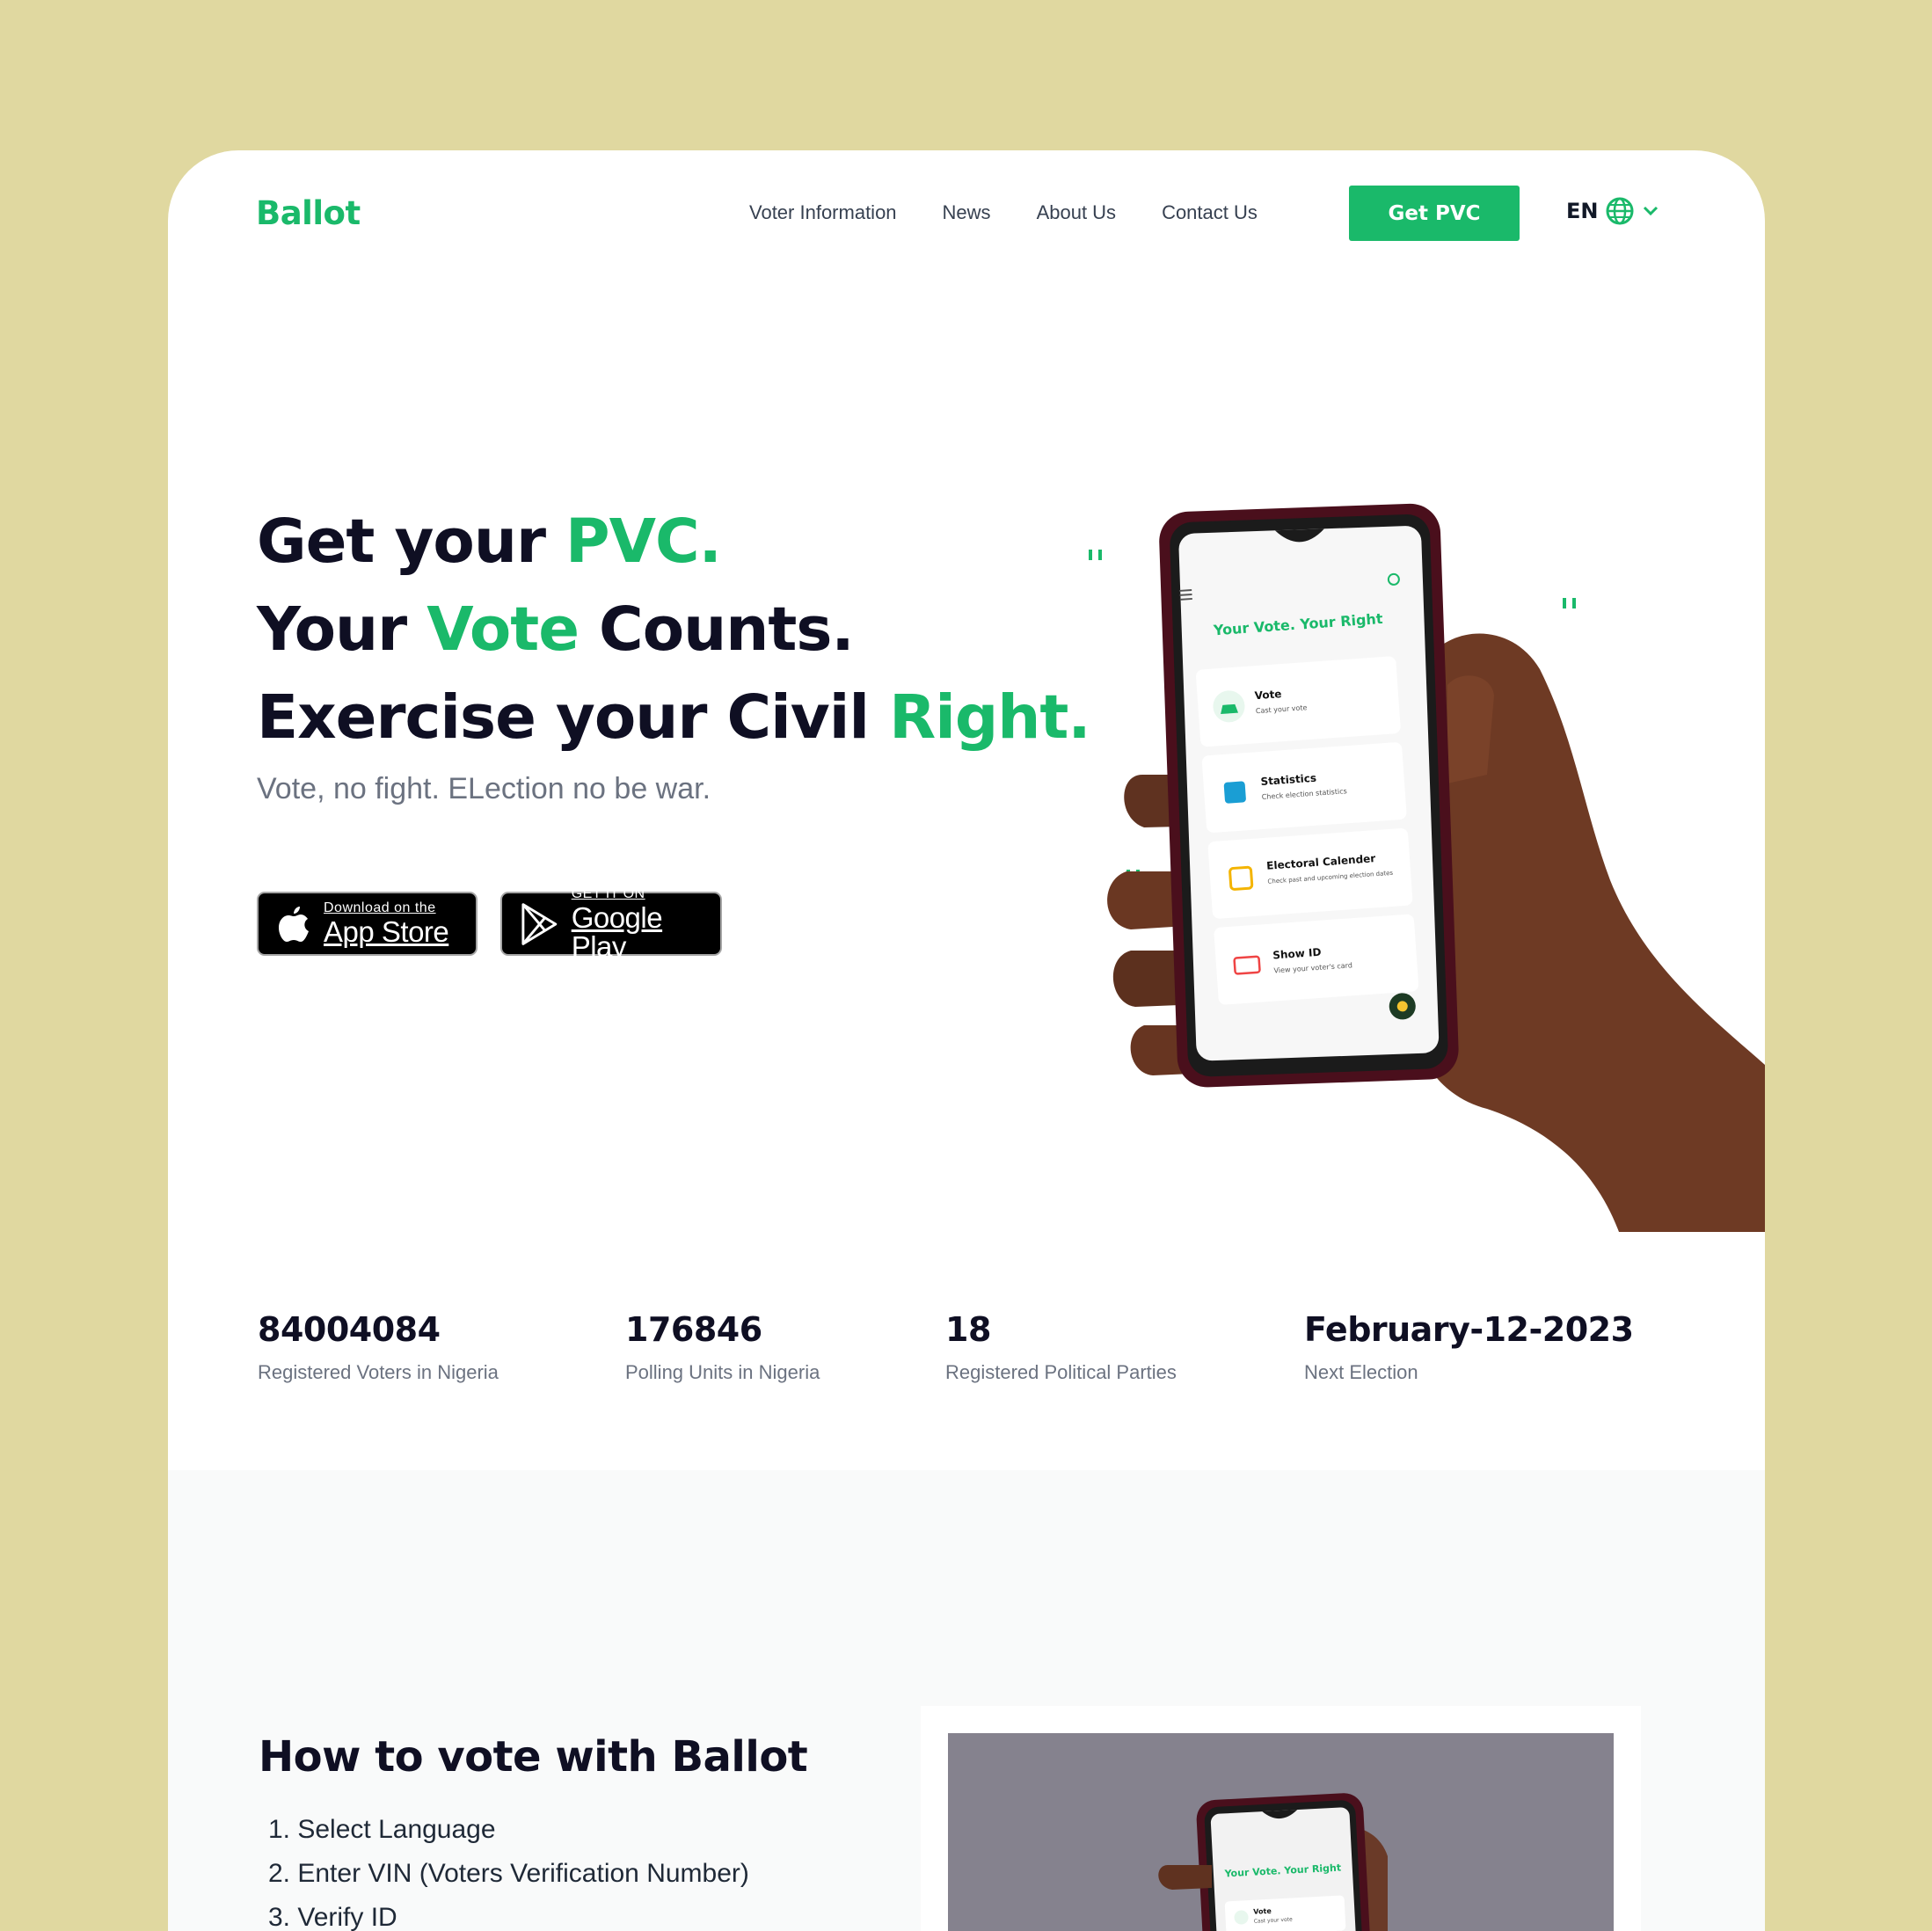  What do you see at coordinates (490, 541) in the screenshot?
I see `hero-line-1: Get your PVC.` at bounding box center [490, 541].